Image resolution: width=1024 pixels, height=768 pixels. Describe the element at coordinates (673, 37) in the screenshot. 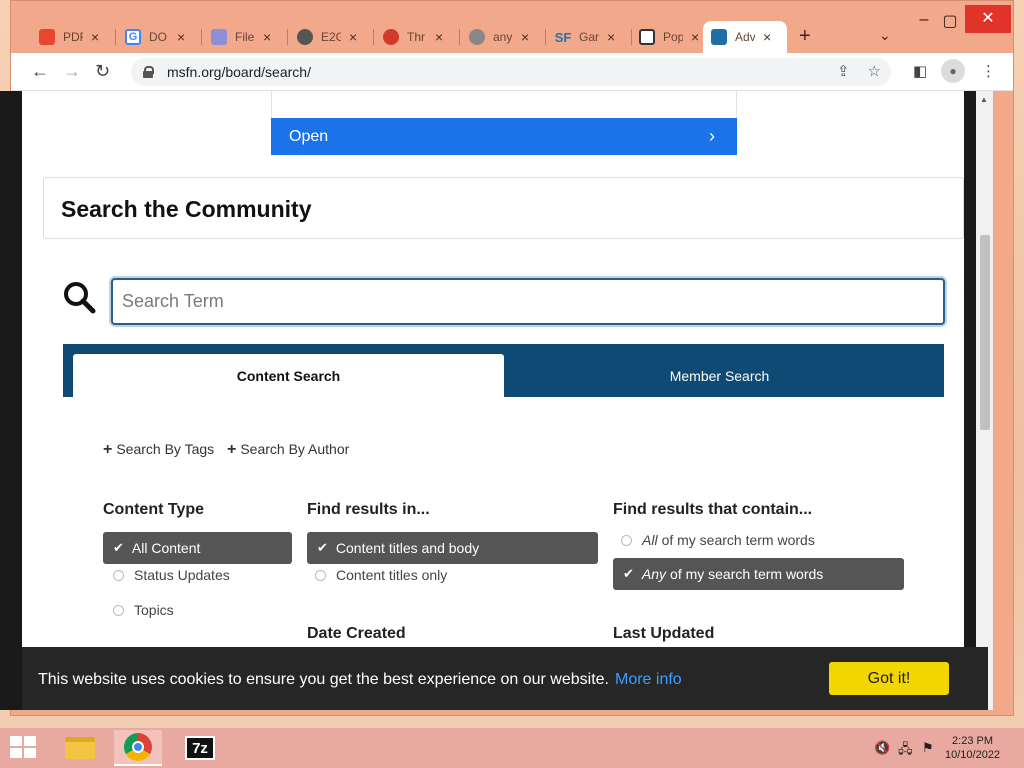

I see `tab-label: Pop` at that location.